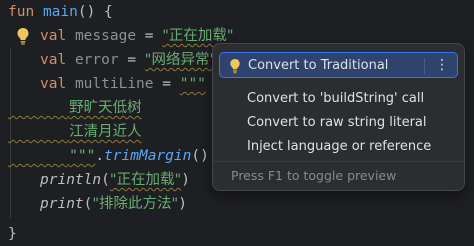 The image size is (474, 246). What do you see at coordinates (62, 204) in the screenshot?
I see `function-call: print` at bounding box center [62, 204].